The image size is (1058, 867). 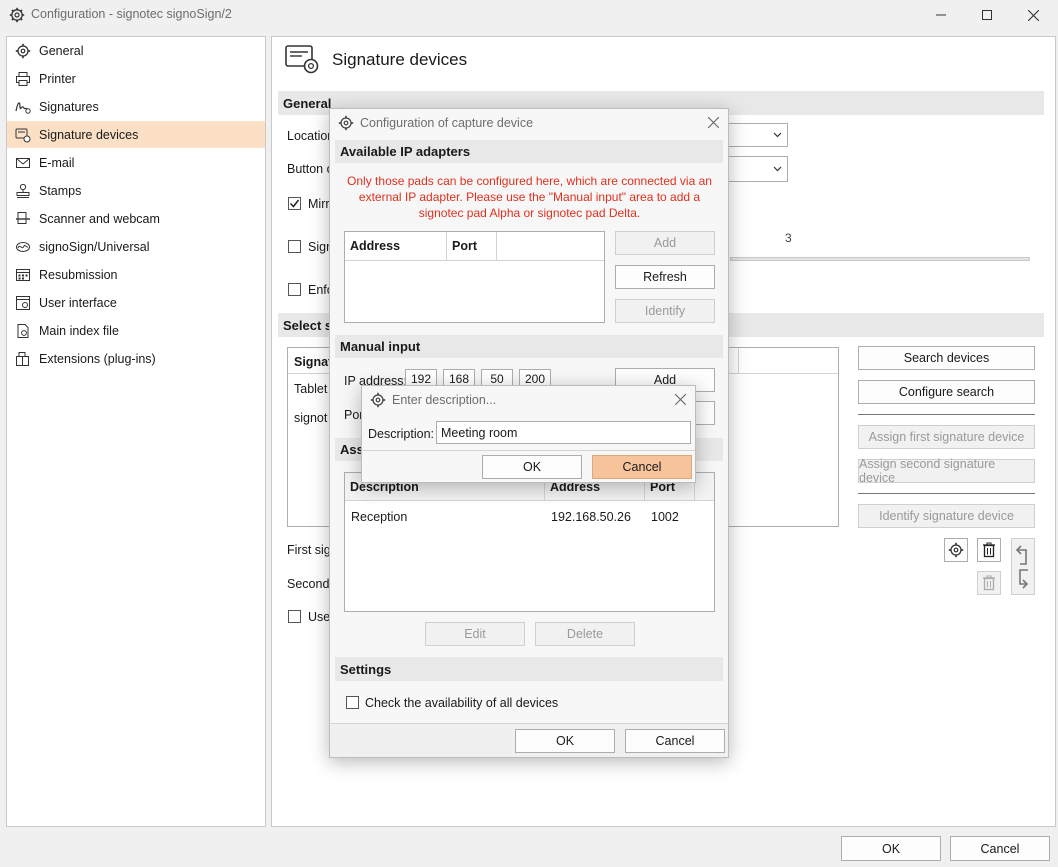 What do you see at coordinates (880, 259) in the screenshot?
I see `slider-track` at bounding box center [880, 259].